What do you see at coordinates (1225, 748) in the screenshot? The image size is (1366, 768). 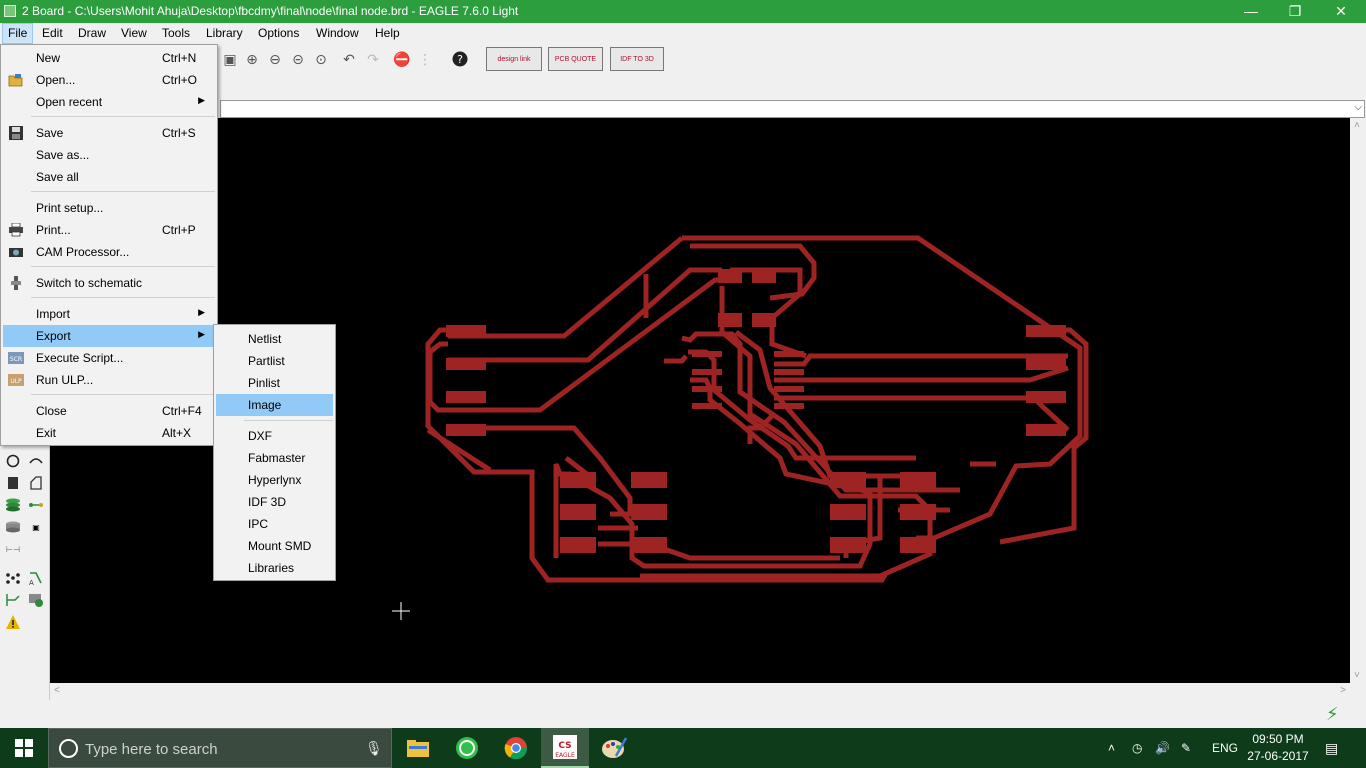 I see `language-indicator: ENG` at bounding box center [1225, 748].